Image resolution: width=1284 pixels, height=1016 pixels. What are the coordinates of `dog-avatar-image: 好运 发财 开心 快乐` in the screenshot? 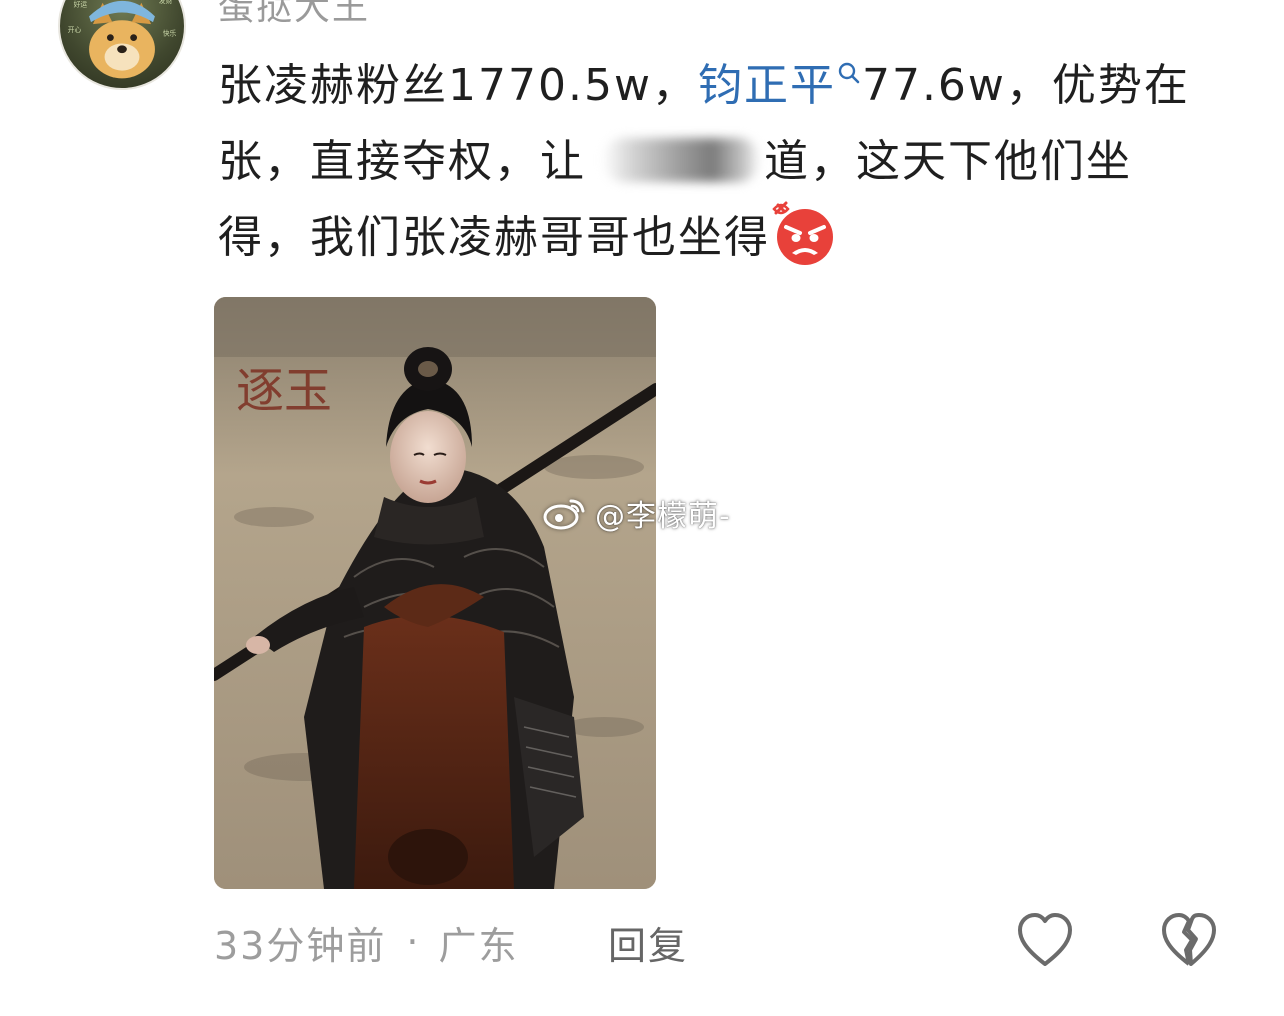 It's located at (122, 39).